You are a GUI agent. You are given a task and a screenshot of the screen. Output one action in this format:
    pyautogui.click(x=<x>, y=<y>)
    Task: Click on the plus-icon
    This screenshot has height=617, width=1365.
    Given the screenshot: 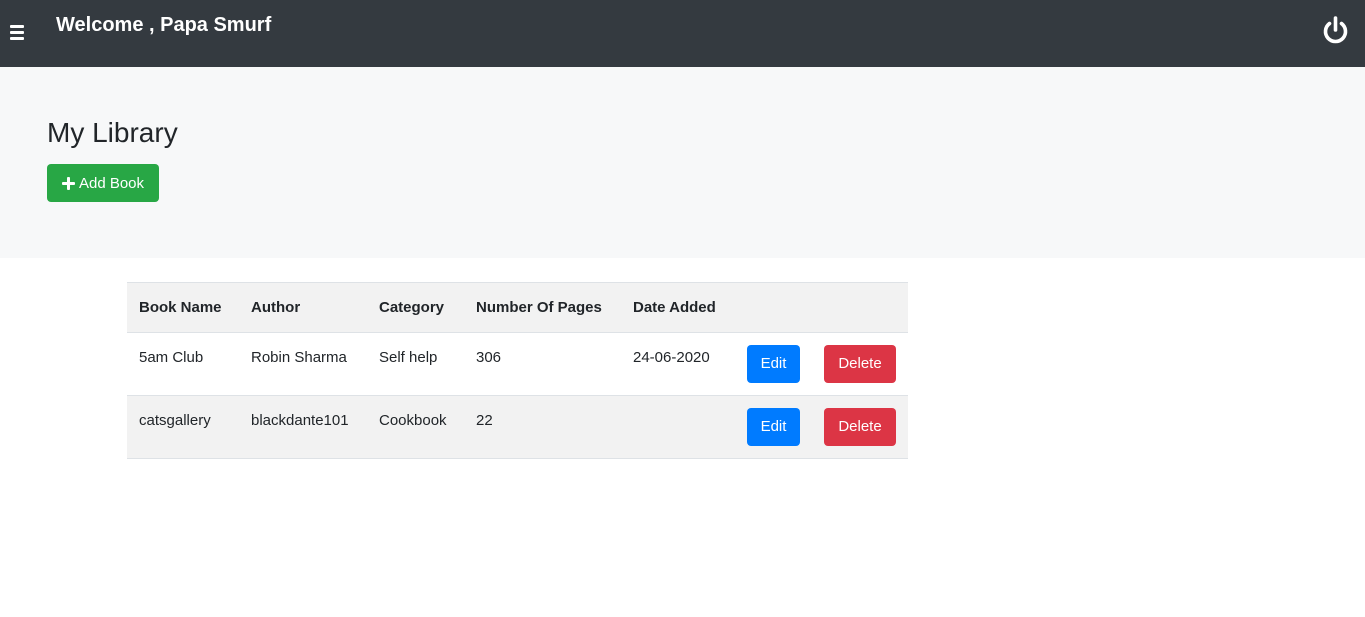 What is the action you would take?
    pyautogui.click(x=68, y=183)
    